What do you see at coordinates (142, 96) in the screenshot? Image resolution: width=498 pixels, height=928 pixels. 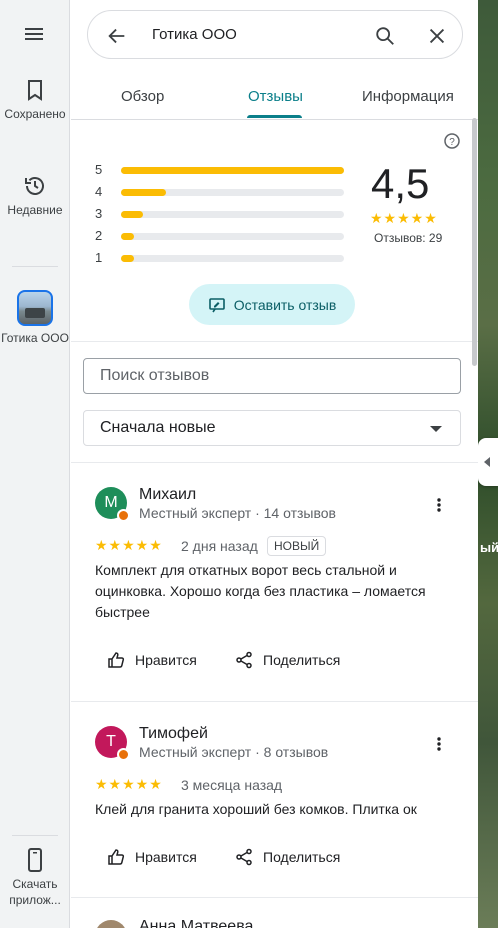 I see `tab-overview: Обзор` at bounding box center [142, 96].